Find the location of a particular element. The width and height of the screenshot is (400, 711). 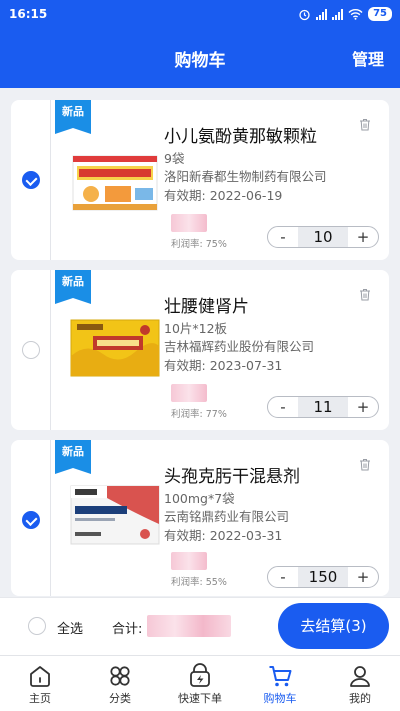

profile-icon is located at coordinates (360, 676).